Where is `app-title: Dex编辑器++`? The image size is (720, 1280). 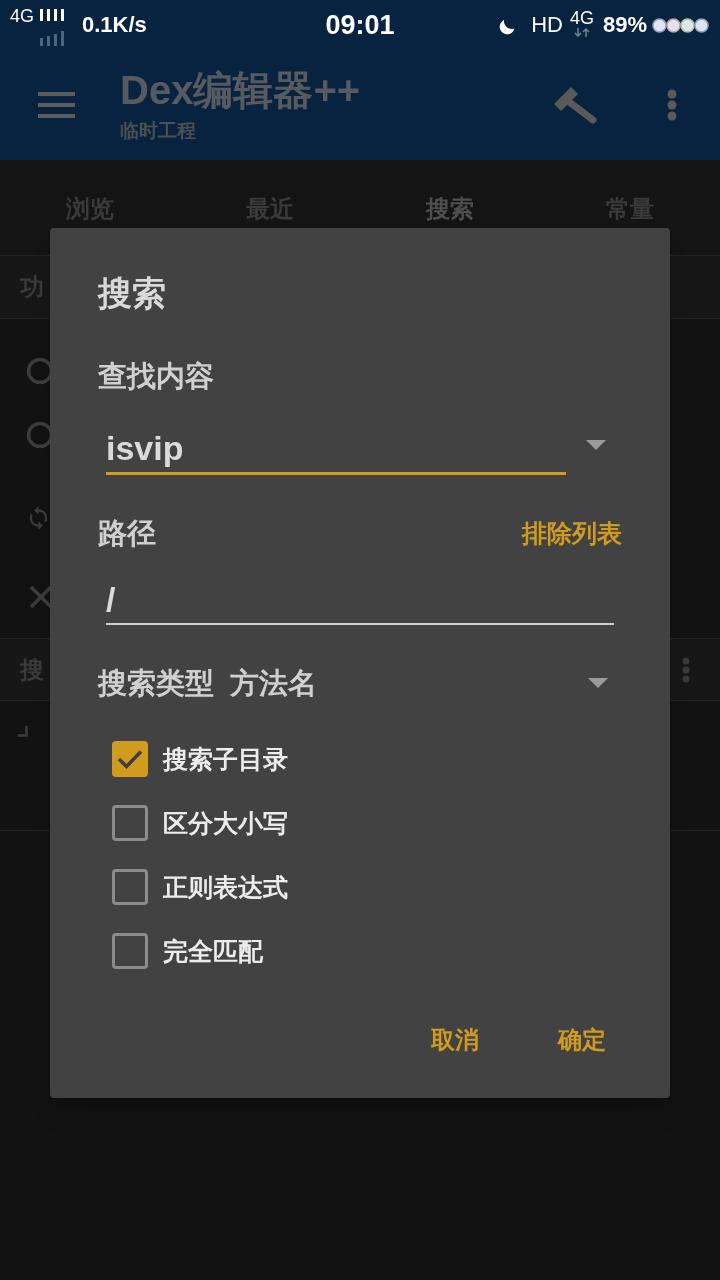
app-title: Dex编辑器++ is located at coordinates (240, 90).